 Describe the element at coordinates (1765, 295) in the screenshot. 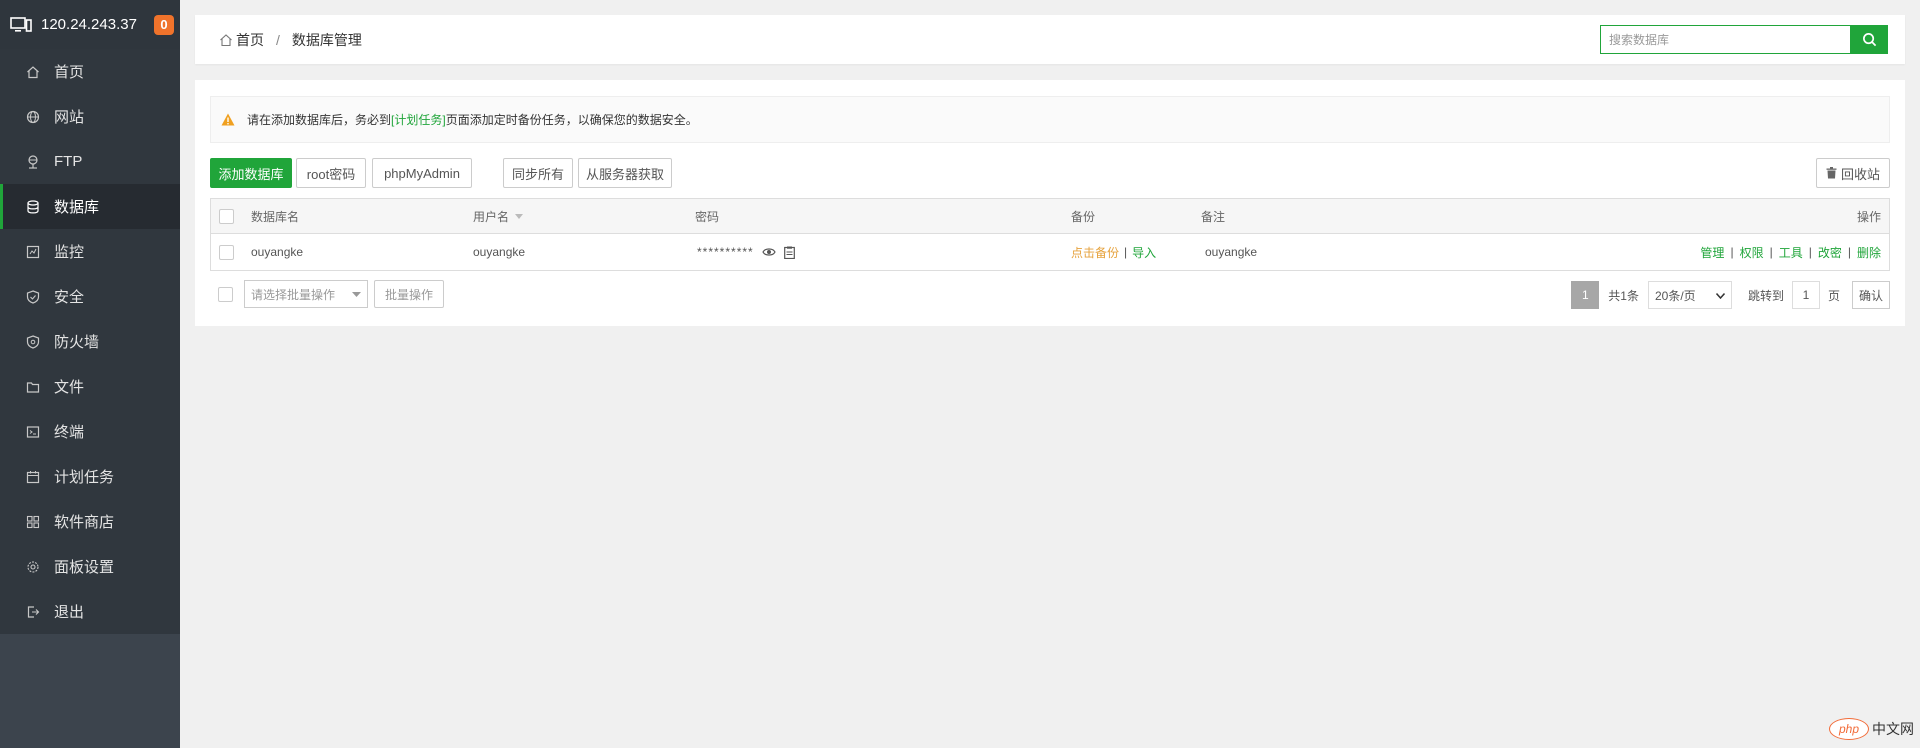

I see `jump-label: 跳转到` at that location.